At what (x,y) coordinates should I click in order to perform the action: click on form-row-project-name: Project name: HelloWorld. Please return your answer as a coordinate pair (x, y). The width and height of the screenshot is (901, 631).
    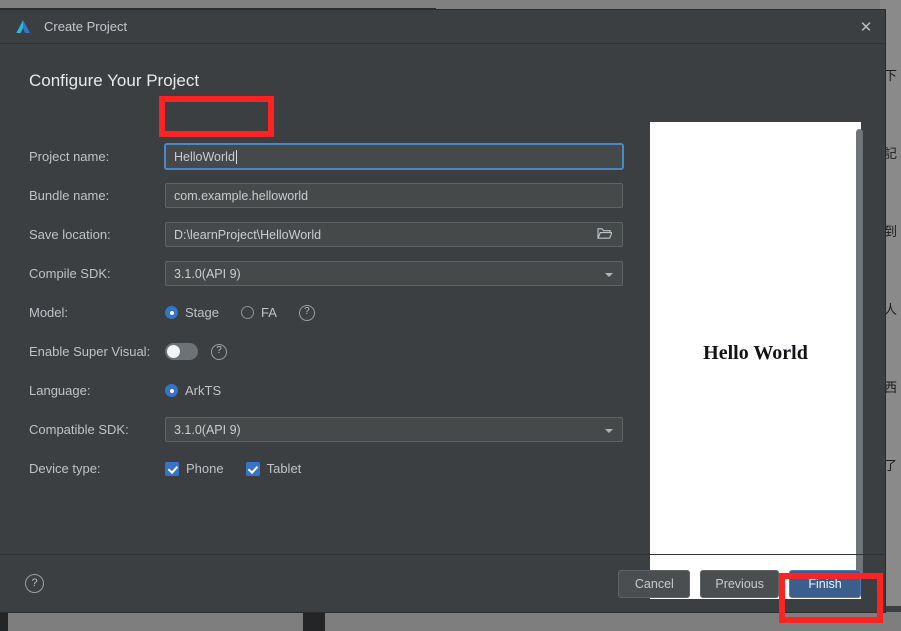
    Looking at the image, I should click on (326, 156).